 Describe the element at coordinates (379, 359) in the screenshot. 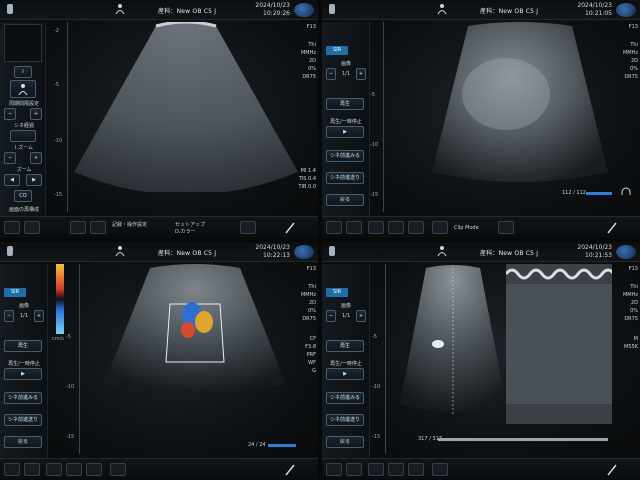

I see `depth-scale: -5 -10 -15` at that location.